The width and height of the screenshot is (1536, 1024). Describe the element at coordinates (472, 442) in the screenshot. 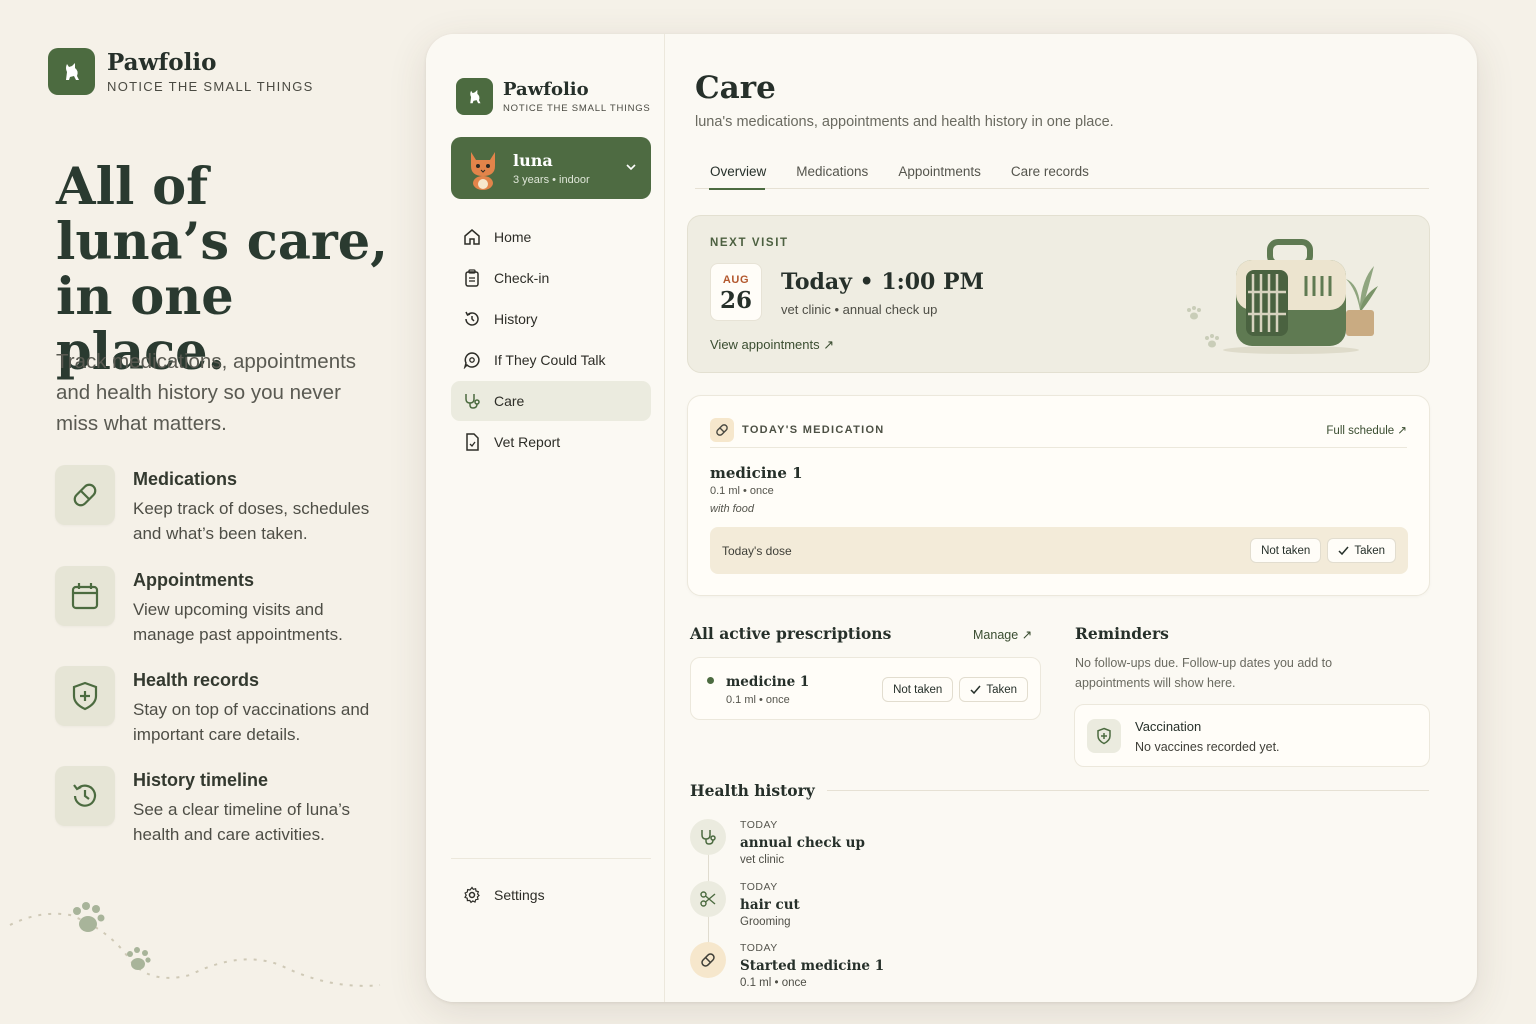

I see `report-icon` at that location.